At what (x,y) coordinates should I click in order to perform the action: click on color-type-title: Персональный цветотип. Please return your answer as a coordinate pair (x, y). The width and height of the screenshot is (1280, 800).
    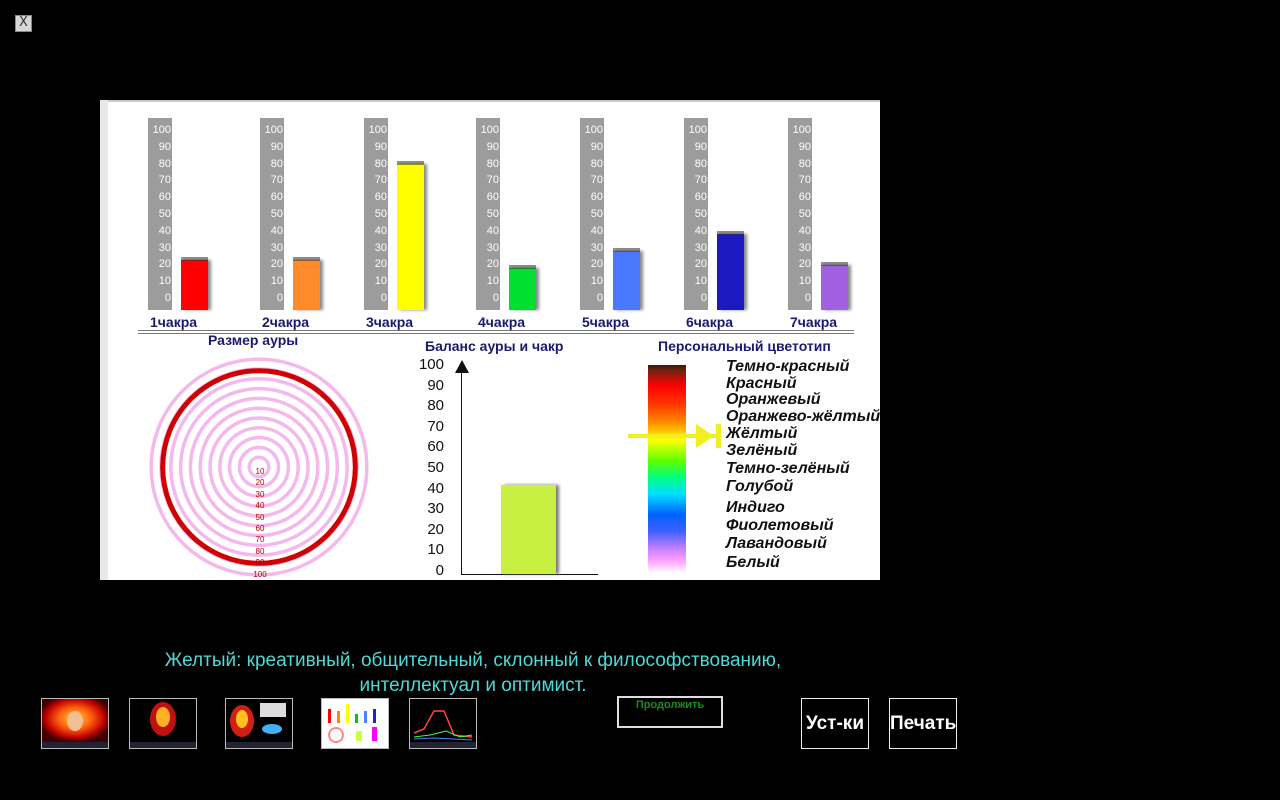
    Looking at the image, I should click on (744, 346).